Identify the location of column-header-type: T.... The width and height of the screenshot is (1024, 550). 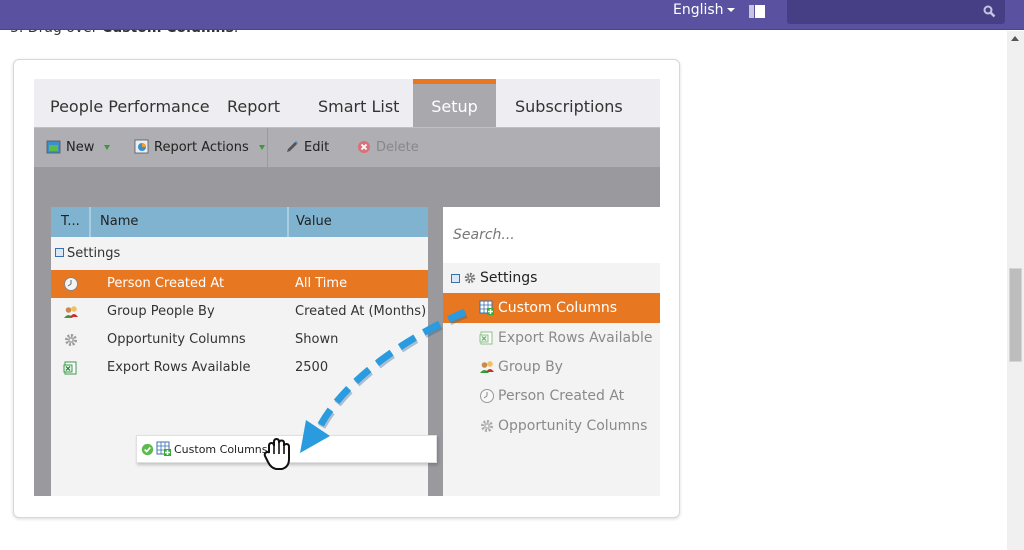
(70, 221).